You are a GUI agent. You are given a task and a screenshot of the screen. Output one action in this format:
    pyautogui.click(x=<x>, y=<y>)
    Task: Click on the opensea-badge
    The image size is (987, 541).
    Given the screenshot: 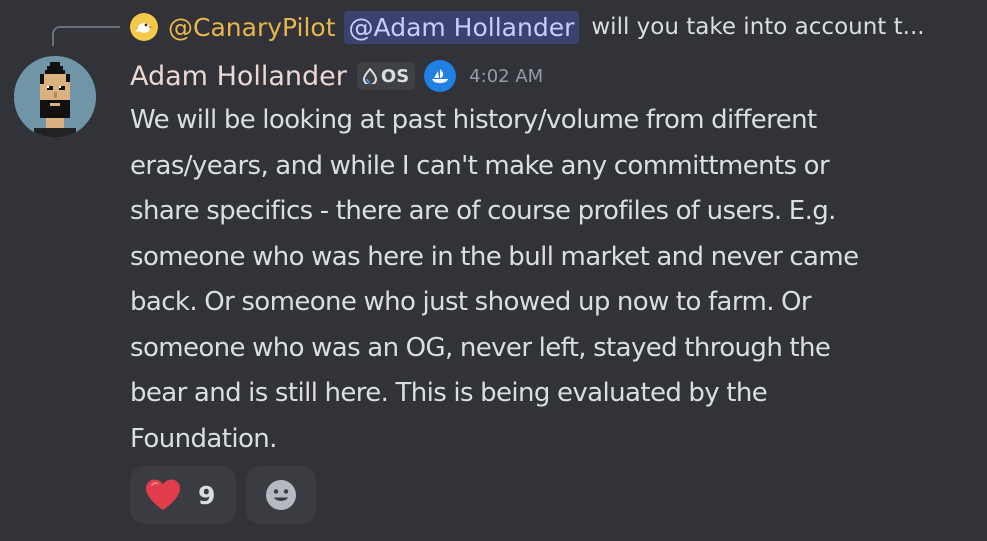 What is the action you would take?
    pyautogui.click(x=440, y=76)
    